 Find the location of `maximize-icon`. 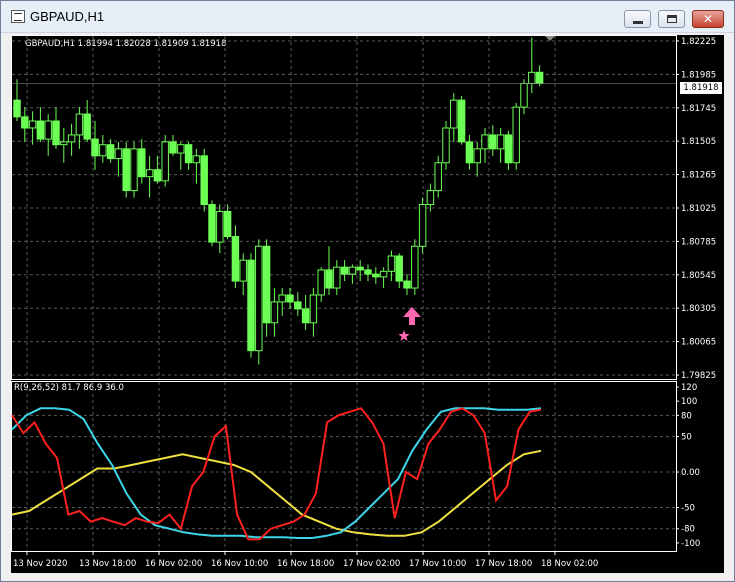

maximize-icon is located at coordinates (672, 19).